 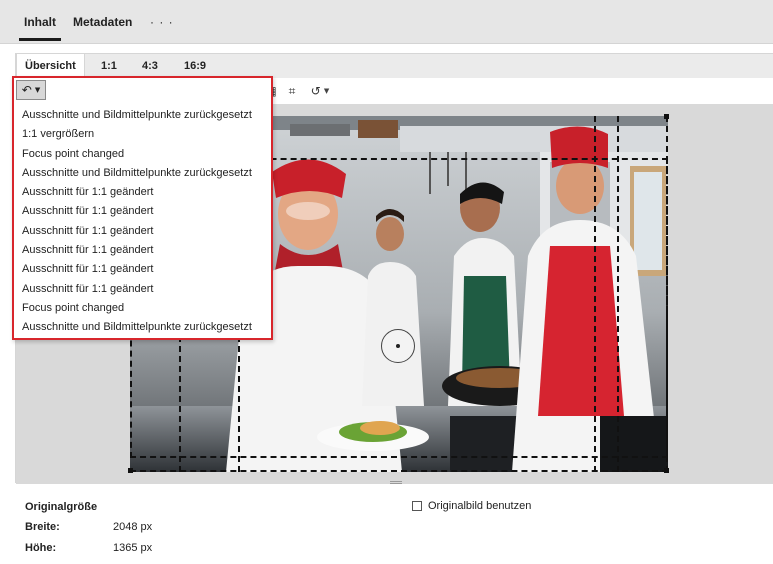 I want to click on focus-point-marker, so click(x=398, y=346).